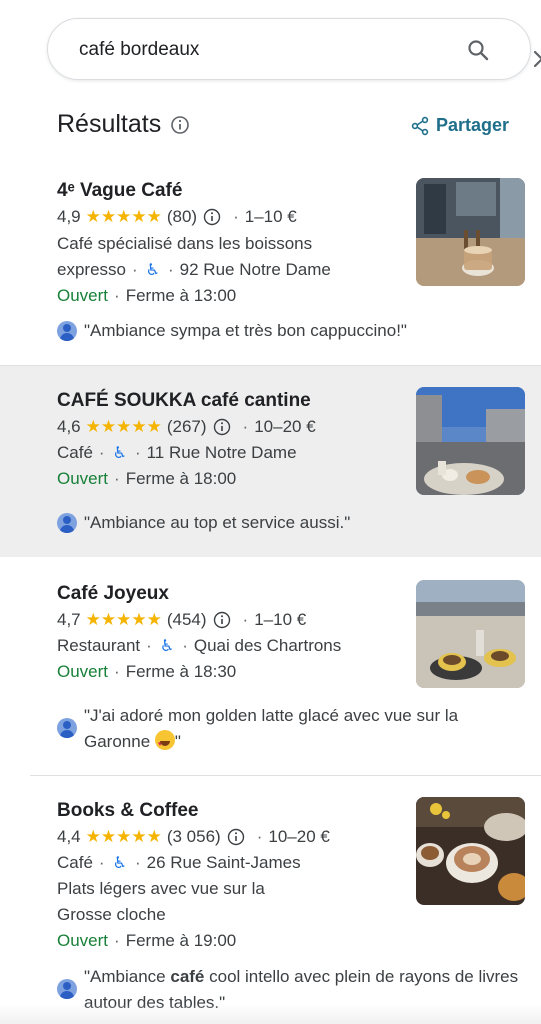 This screenshot has height=1024, width=541. Describe the element at coordinates (119, 191) in the screenshot. I see `place-name: 4ᵉ Vague Café` at that location.